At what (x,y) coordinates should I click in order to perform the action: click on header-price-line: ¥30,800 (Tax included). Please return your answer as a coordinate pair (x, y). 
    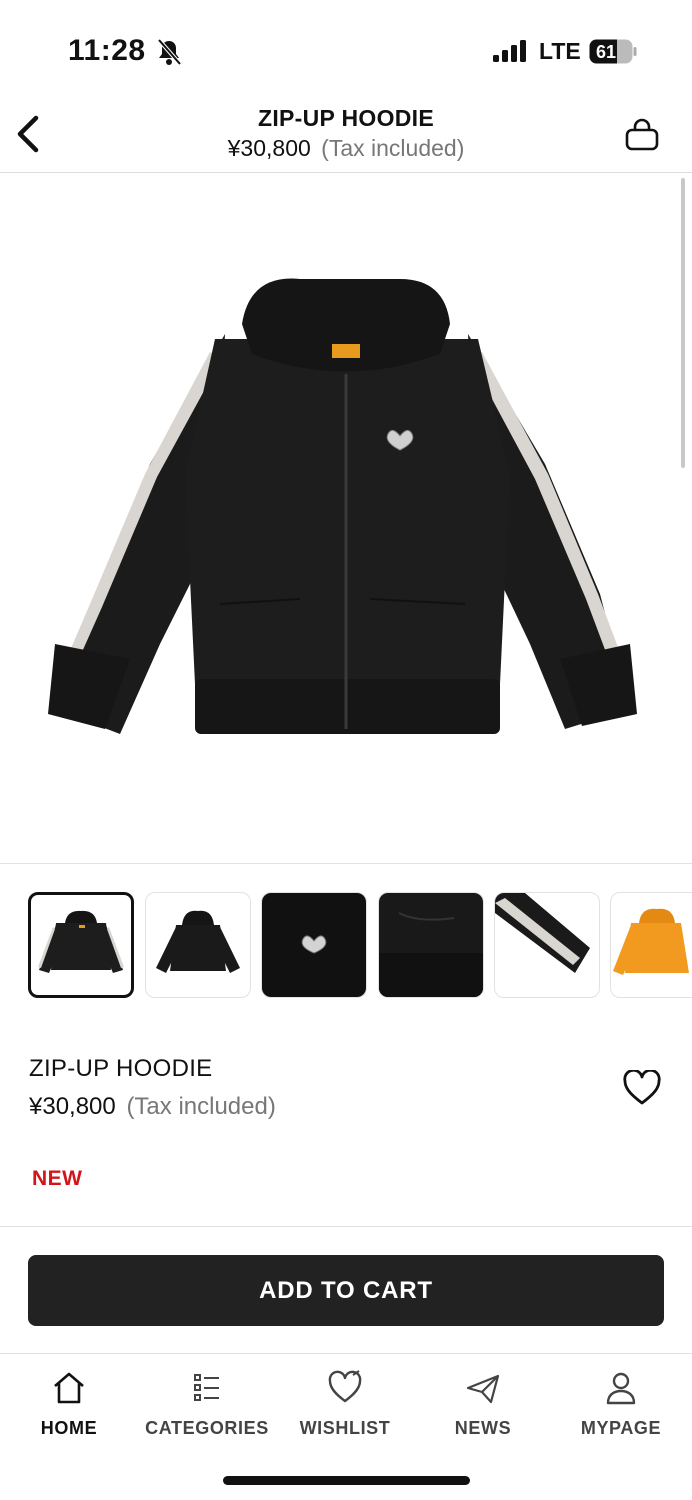
    Looking at the image, I should click on (346, 148).